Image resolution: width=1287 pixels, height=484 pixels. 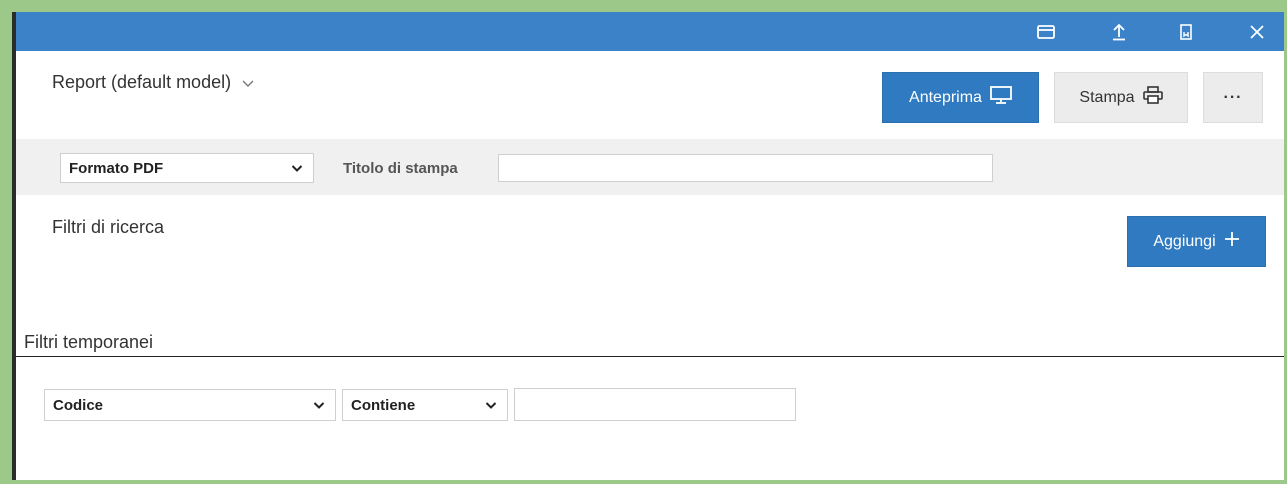 What do you see at coordinates (78, 405) in the screenshot?
I see `filter-field-value: Codice` at bounding box center [78, 405].